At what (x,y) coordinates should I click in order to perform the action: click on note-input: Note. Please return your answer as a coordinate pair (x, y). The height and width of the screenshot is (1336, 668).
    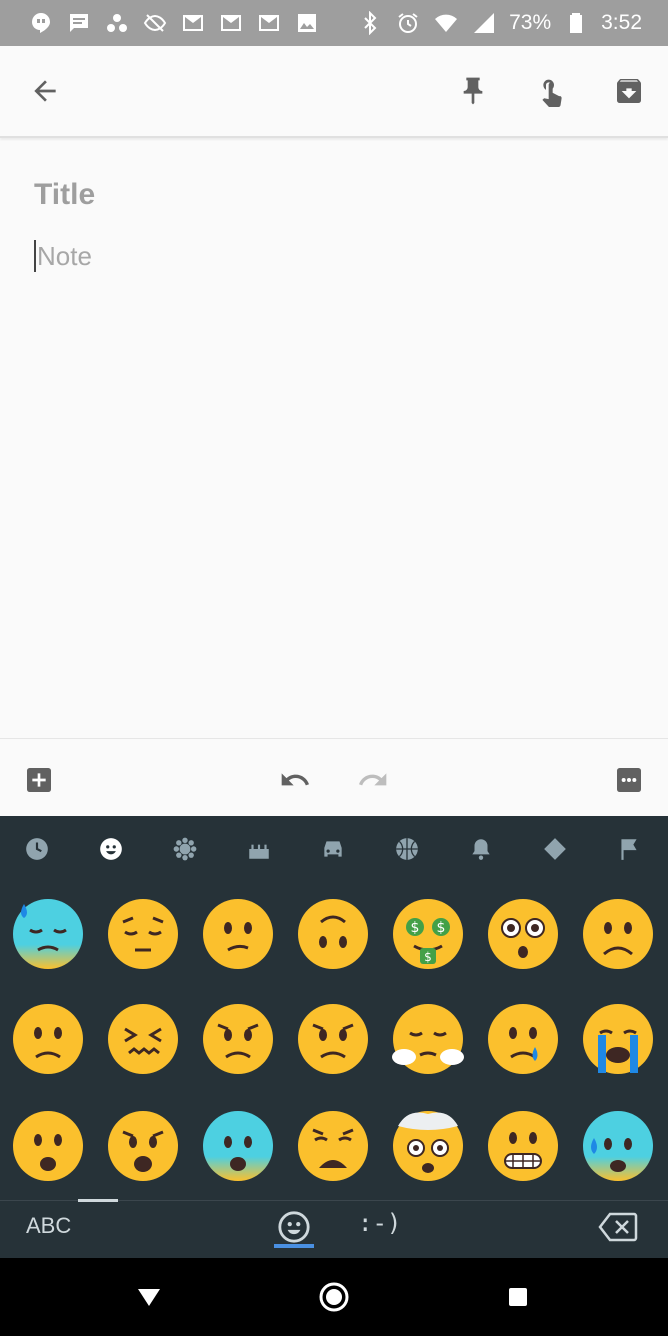
    Looking at the image, I should click on (63, 256).